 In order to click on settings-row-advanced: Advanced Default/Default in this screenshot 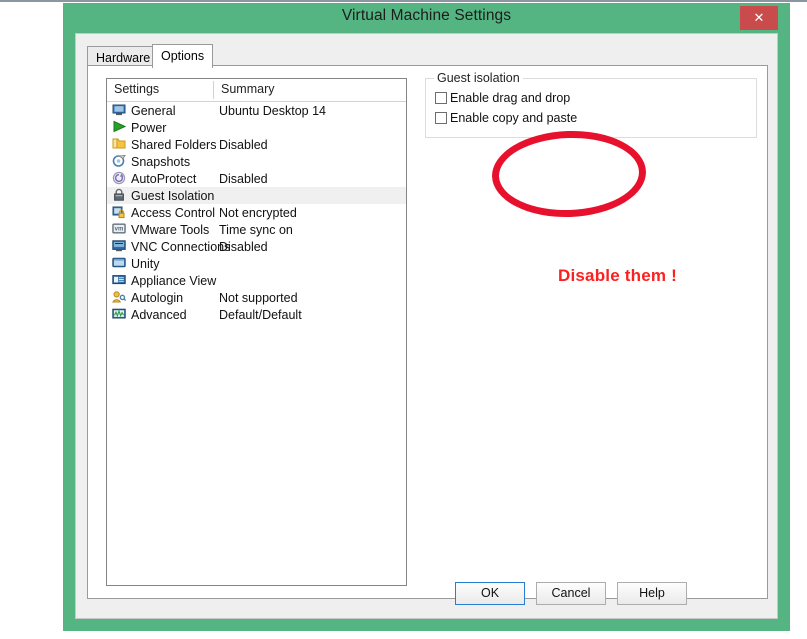, I will do `click(256, 314)`.